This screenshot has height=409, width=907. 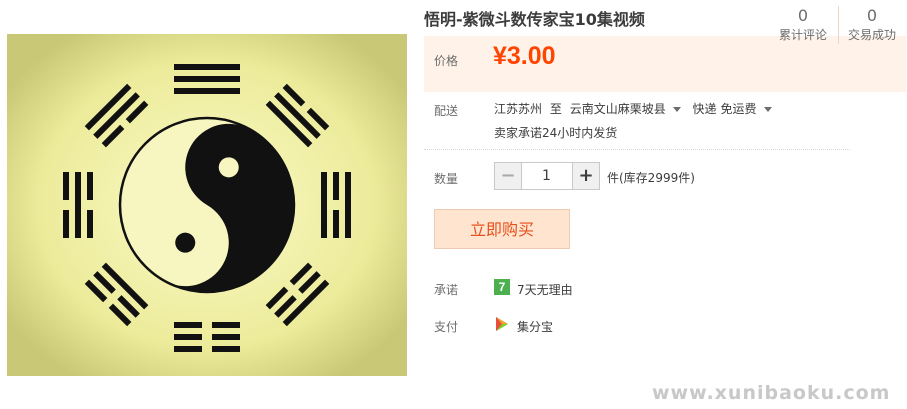 I want to click on shipping-line: 江苏苏州 至 云南文山麻栗坡县 快递 免运费, so click(x=637, y=108).